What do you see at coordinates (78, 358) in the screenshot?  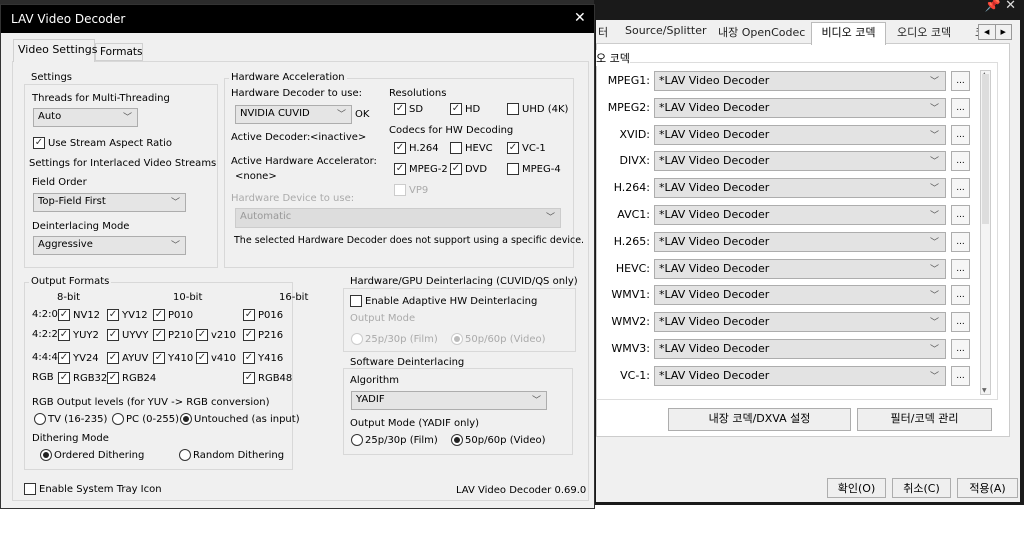 I see `format-checkbox: YV24` at bounding box center [78, 358].